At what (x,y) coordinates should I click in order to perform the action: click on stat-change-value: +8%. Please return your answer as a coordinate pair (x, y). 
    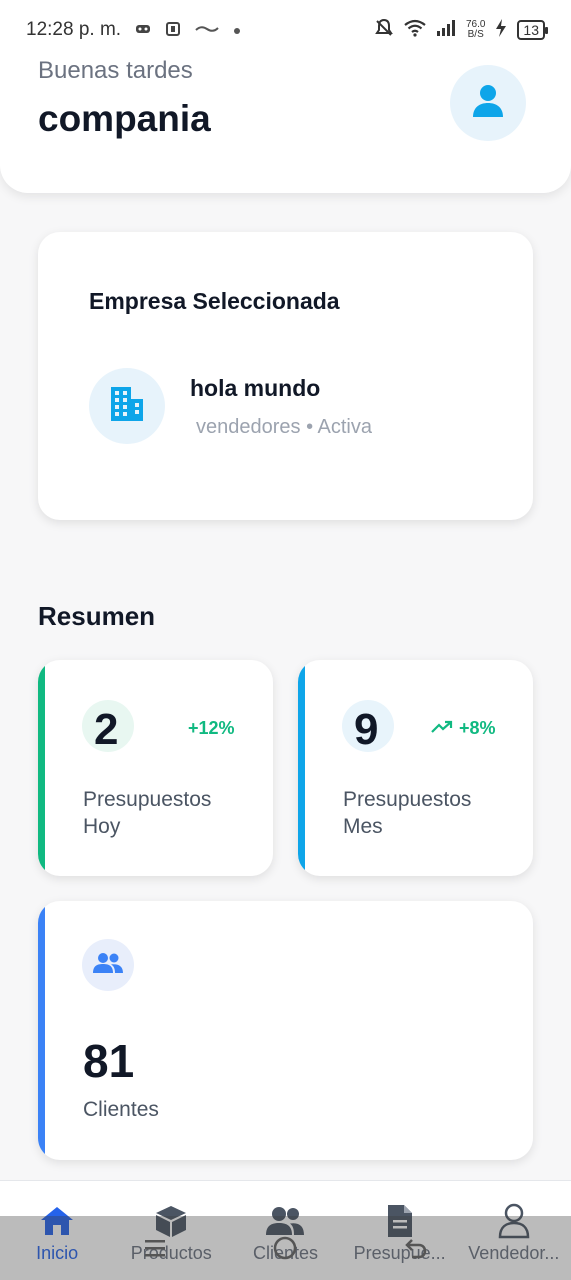
    Looking at the image, I should click on (477, 728).